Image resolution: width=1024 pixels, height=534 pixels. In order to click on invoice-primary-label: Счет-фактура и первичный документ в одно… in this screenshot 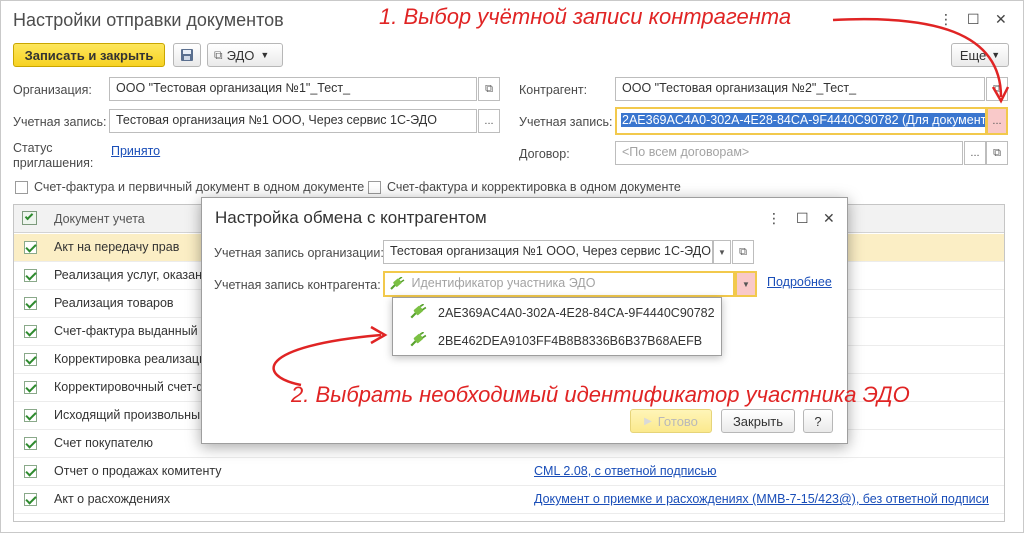, I will do `click(199, 187)`.